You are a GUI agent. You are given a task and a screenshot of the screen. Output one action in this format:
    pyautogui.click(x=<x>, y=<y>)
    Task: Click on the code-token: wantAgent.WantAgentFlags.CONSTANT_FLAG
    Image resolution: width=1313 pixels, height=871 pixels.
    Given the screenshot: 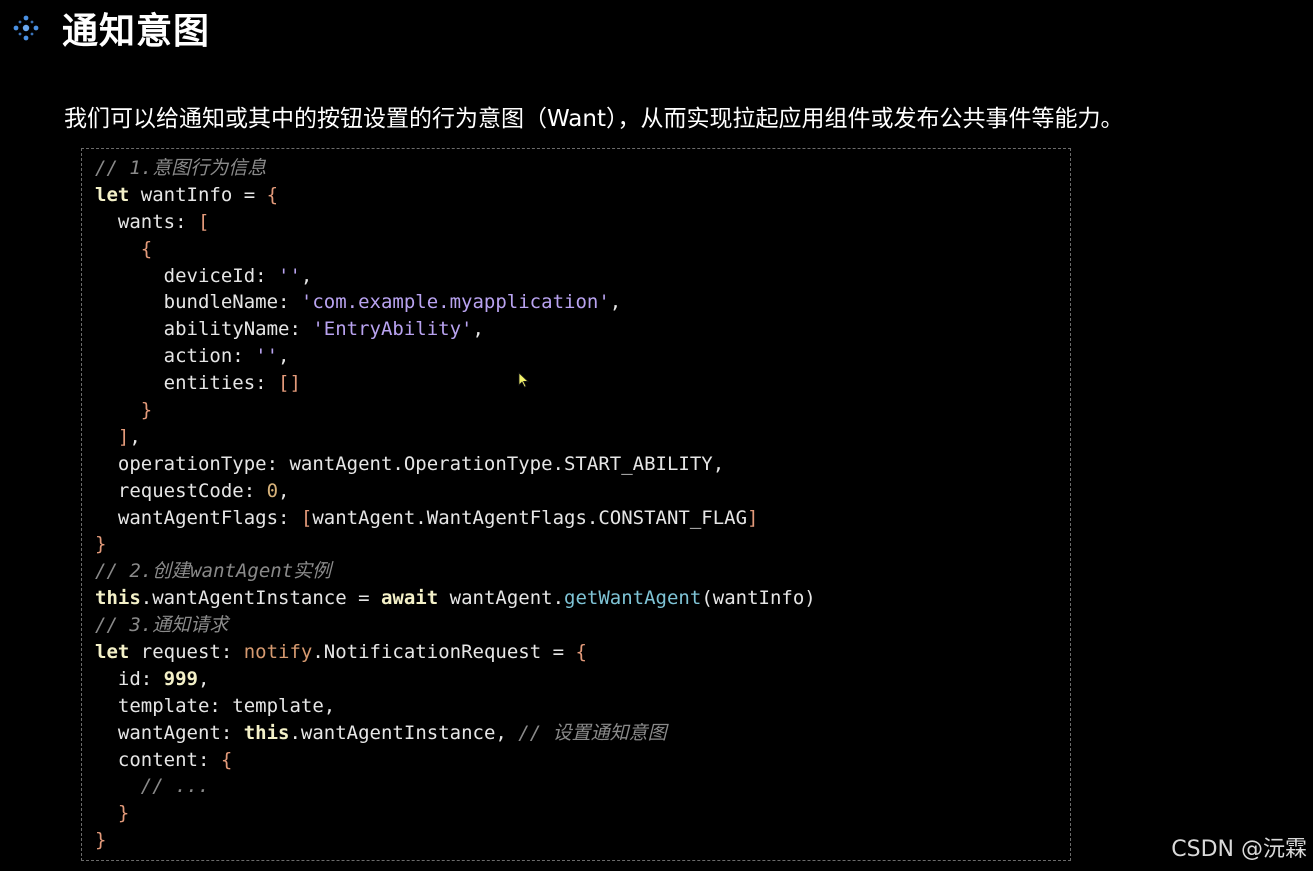 What is the action you would take?
    pyautogui.click(x=530, y=517)
    